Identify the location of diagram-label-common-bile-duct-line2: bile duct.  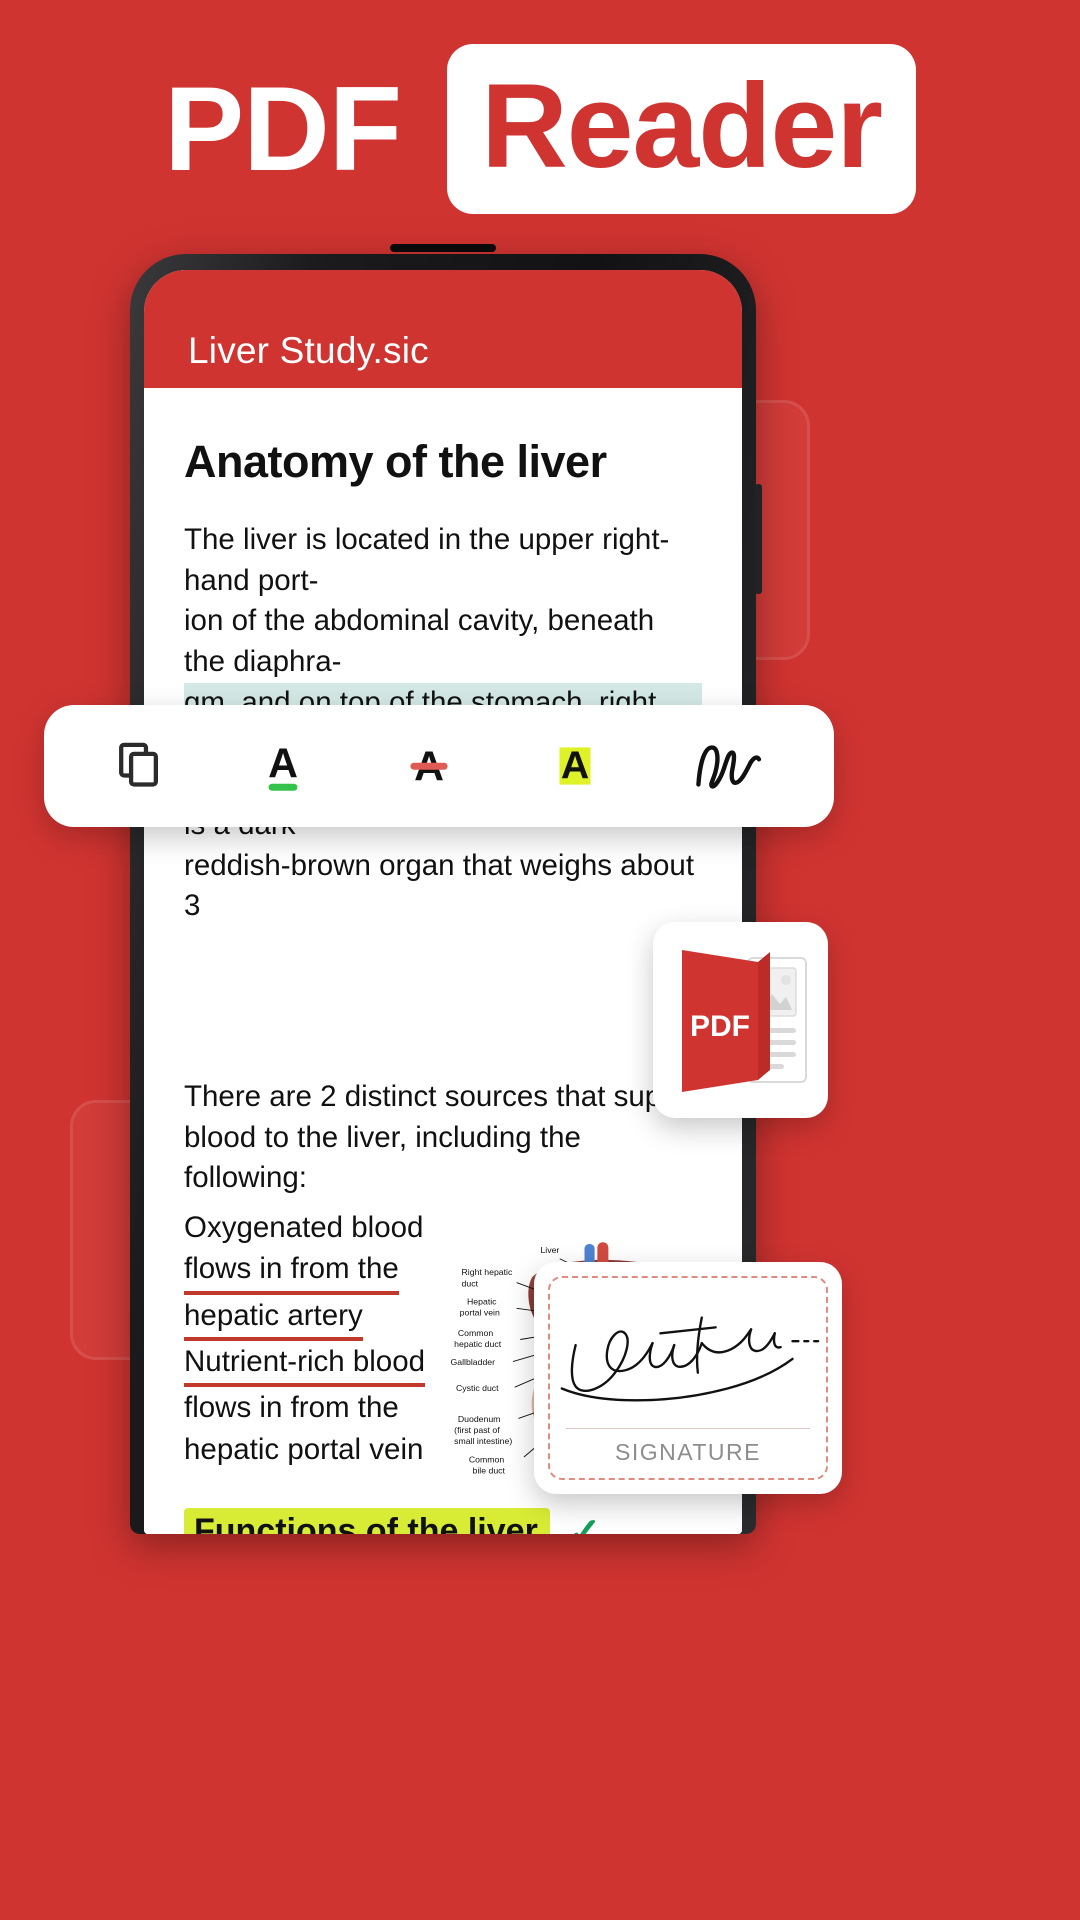
(489, 1471).